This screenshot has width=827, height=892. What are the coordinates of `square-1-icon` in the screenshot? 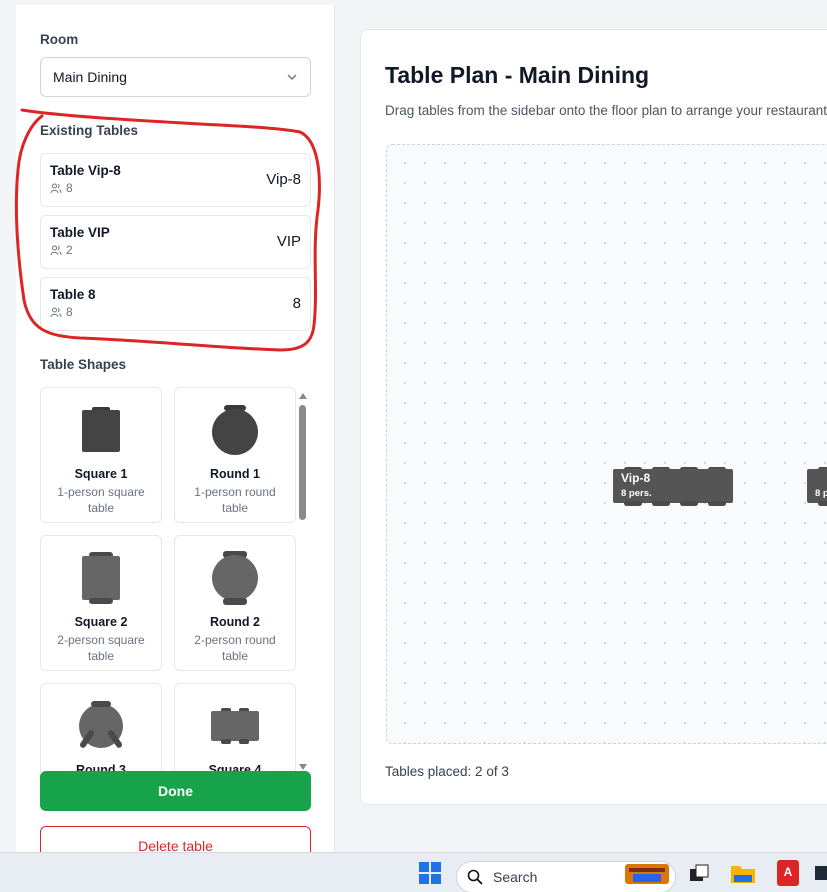 It's located at (101, 429).